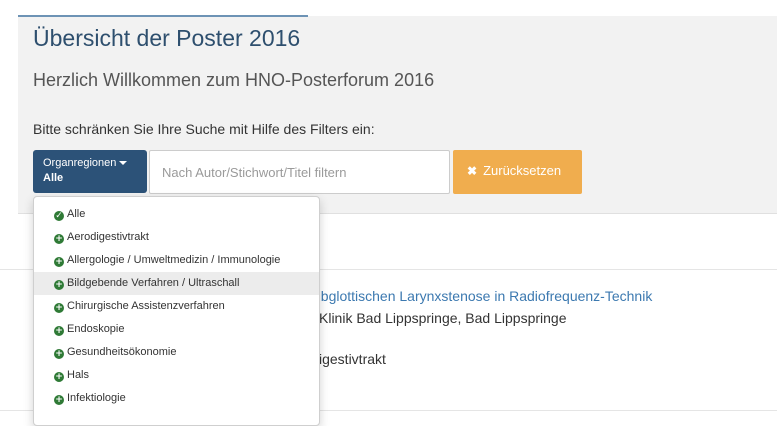 The height and width of the screenshot is (426, 777). I want to click on top-strip, so click(388, 8).